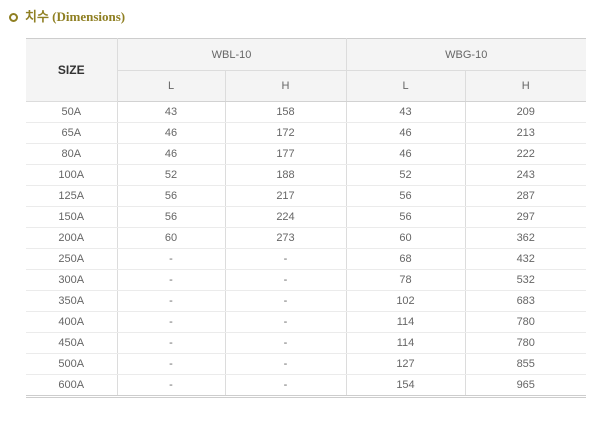 This screenshot has width=610, height=423. Describe the element at coordinates (525, 280) in the screenshot. I see `wbg-10-h-cell: 532` at that location.